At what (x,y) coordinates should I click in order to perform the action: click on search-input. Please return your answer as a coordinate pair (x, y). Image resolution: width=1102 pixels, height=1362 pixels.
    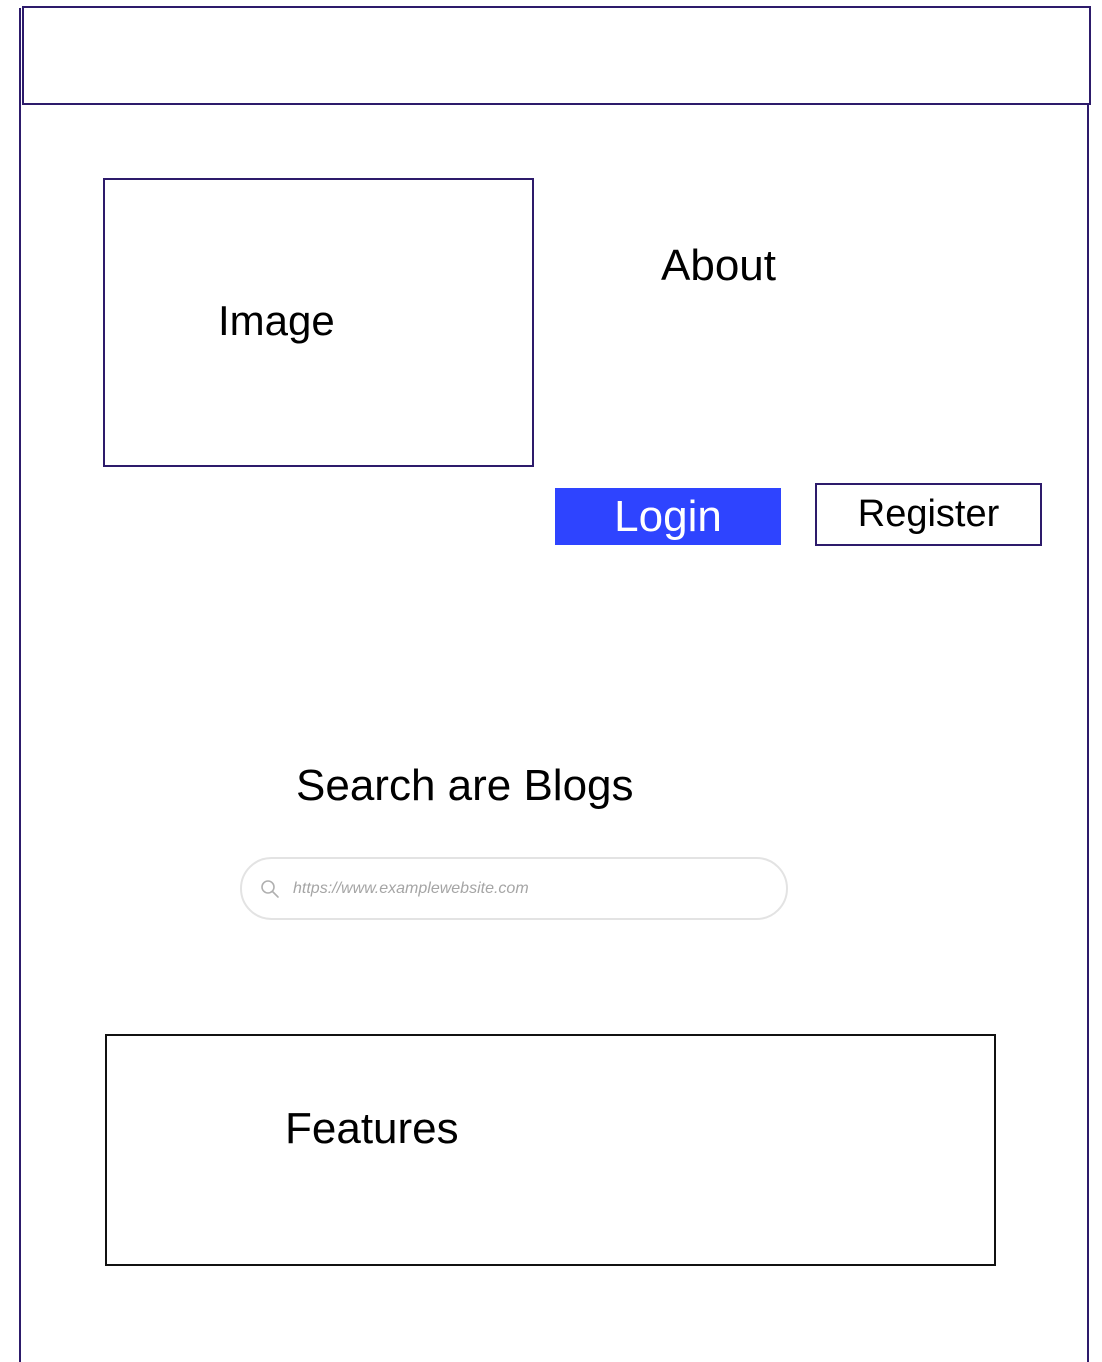
    Looking at the image, I should click on (528, 889).